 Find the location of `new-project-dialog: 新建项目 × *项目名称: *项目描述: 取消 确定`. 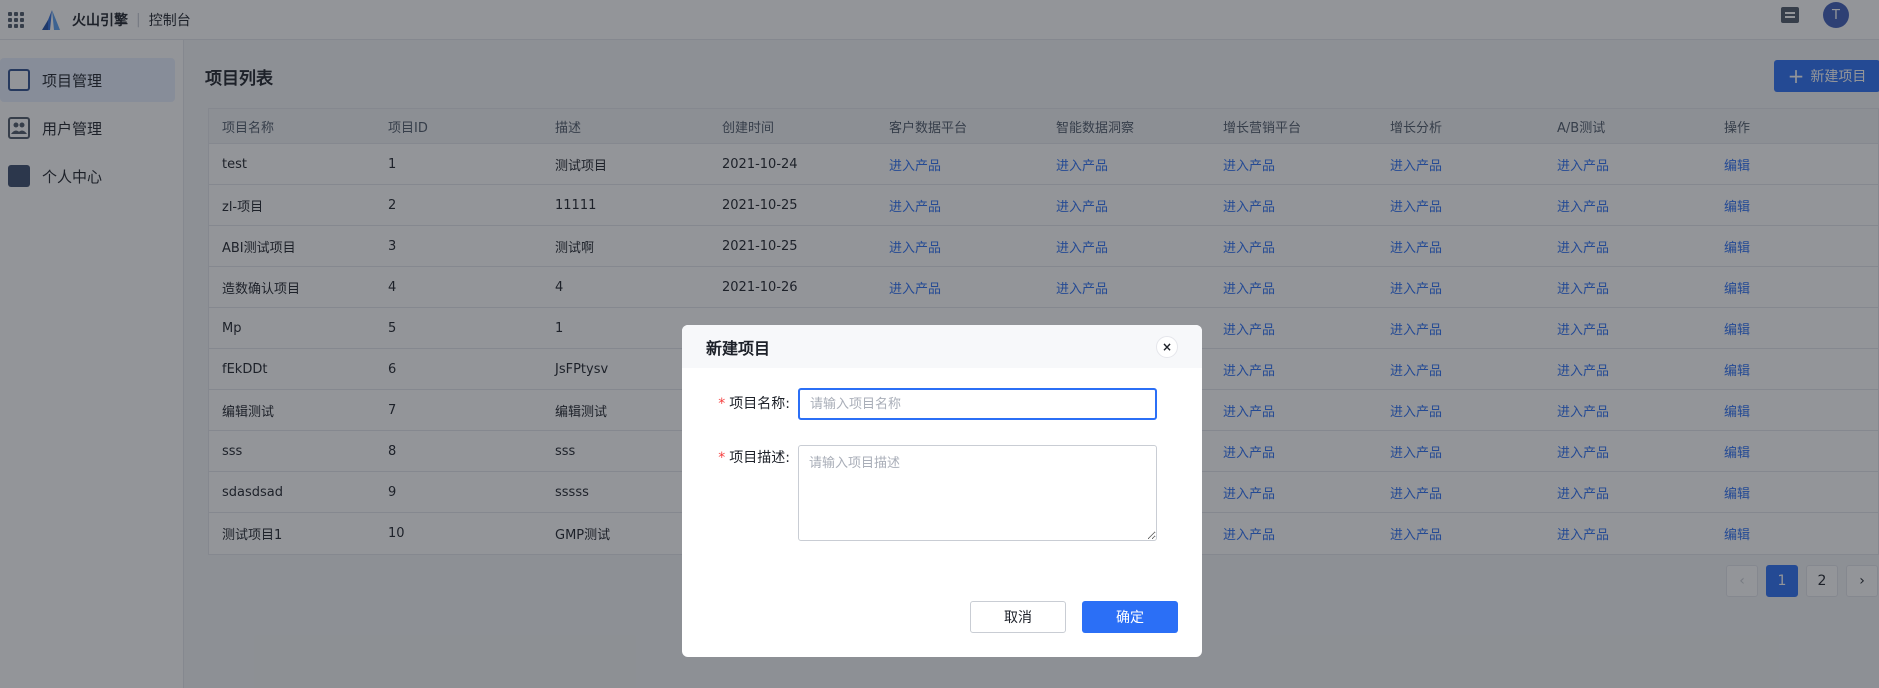

new-project-dialog: 新建项目 × *项目名称: *项目描述: 取消 确定 is located at coordinates (942, 491).